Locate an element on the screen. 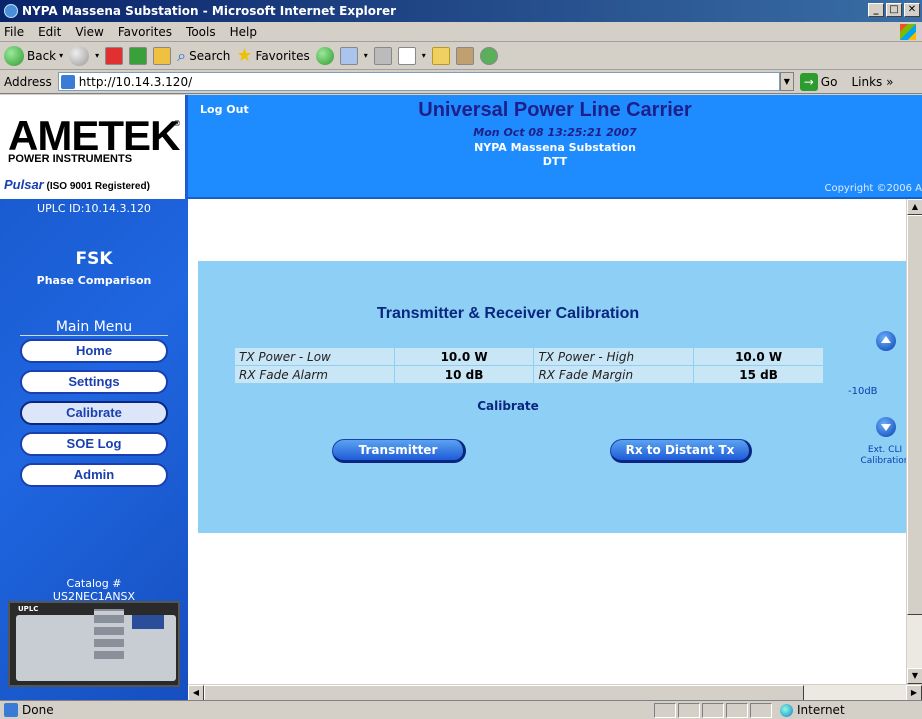 Image resolution: width=922 pixels, height=719 pixels. tx-power-low-label: TX Power - Low is located at coordinates (314, 356).